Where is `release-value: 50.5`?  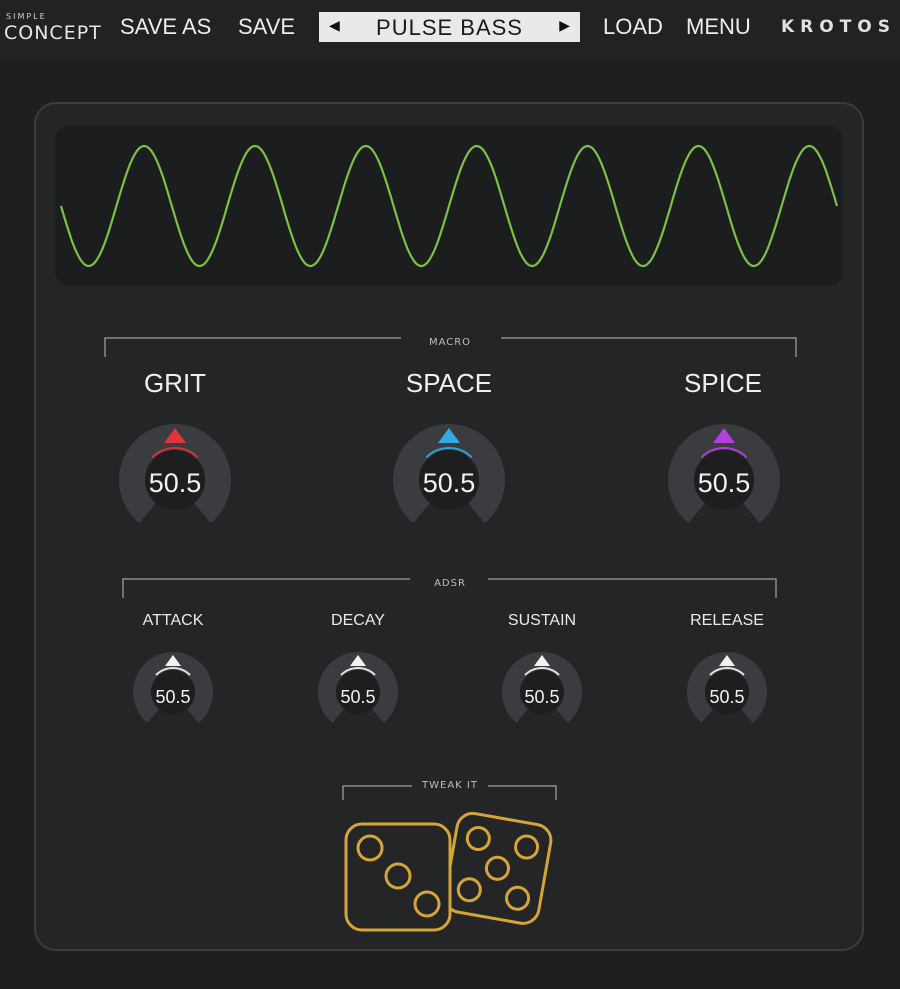 release-value: 50.5 is located at coordinates (727, 697).